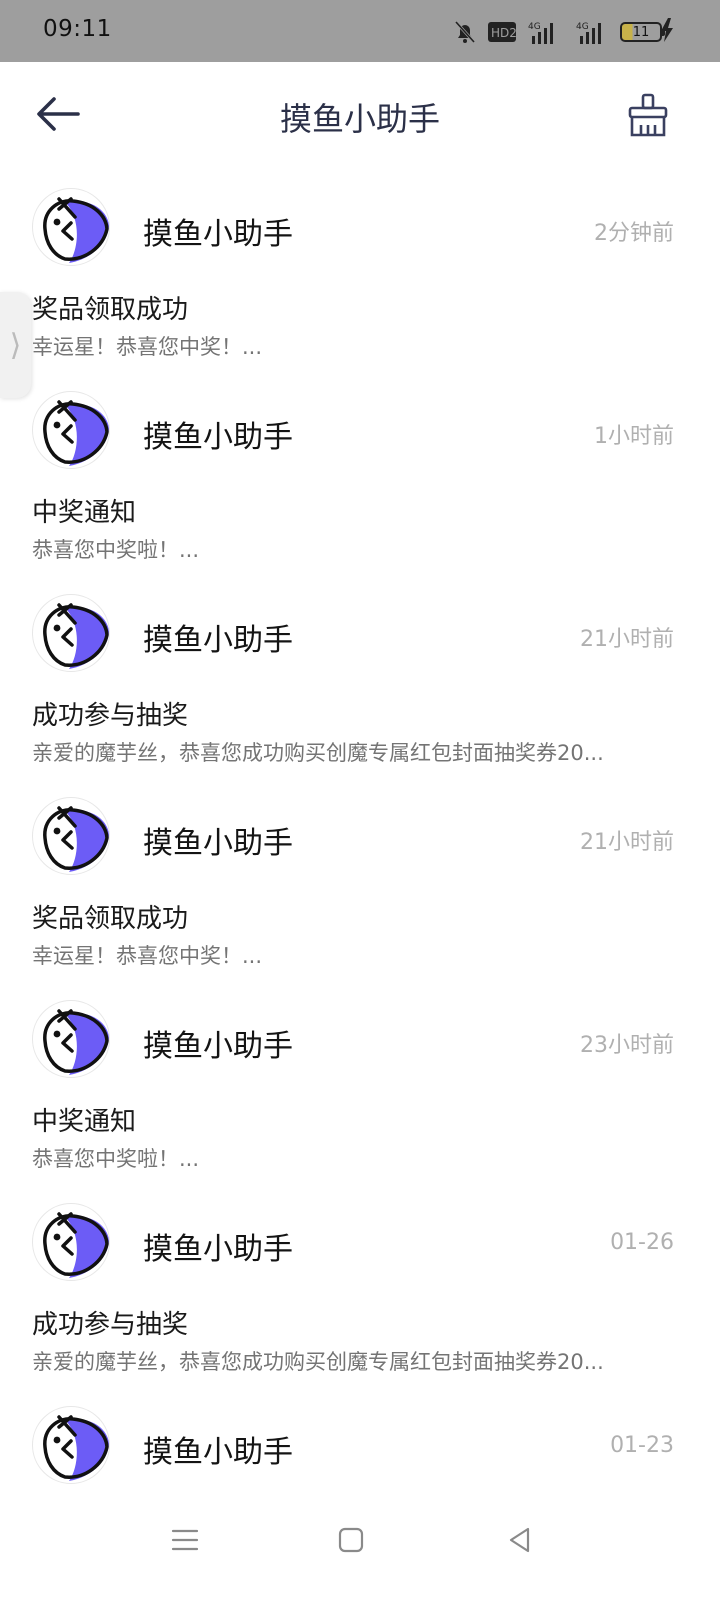 The width and height of the screenshot is (720, 1606). I want to click on message-time: 23小时前, so click(627, 1045).